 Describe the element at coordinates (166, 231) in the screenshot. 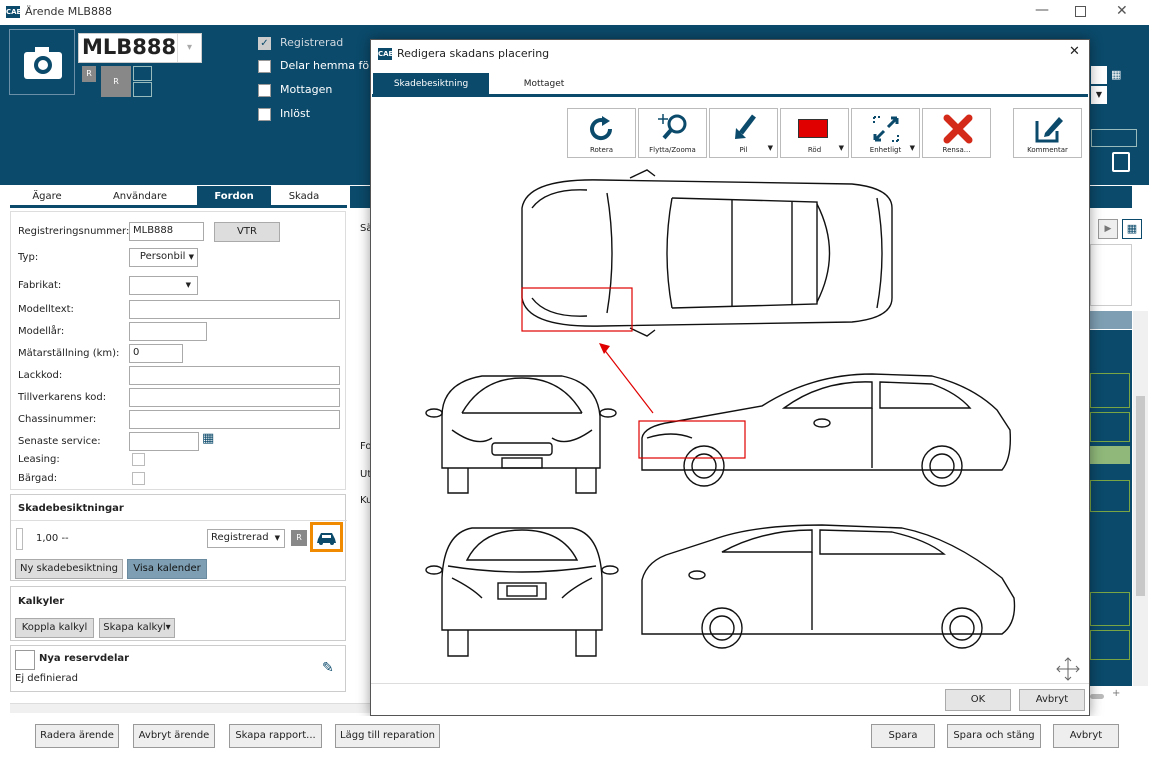

I see `reg-input: MLB888` at that location.